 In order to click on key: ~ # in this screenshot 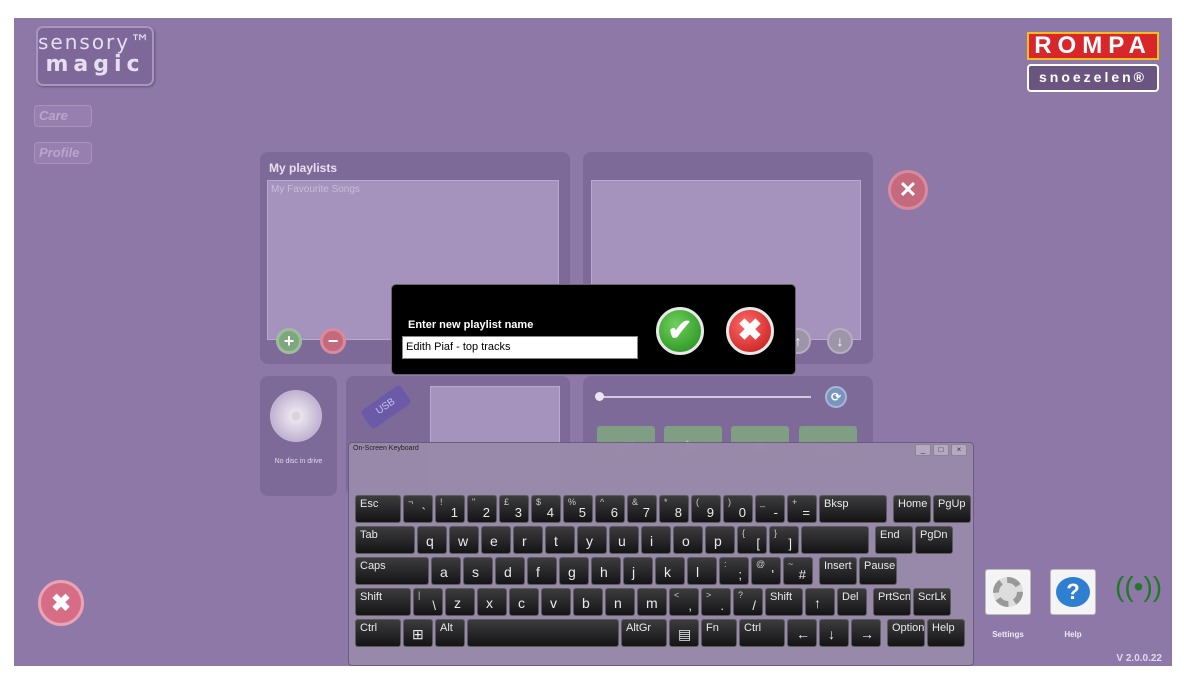, I will do `click(798, 571)`.